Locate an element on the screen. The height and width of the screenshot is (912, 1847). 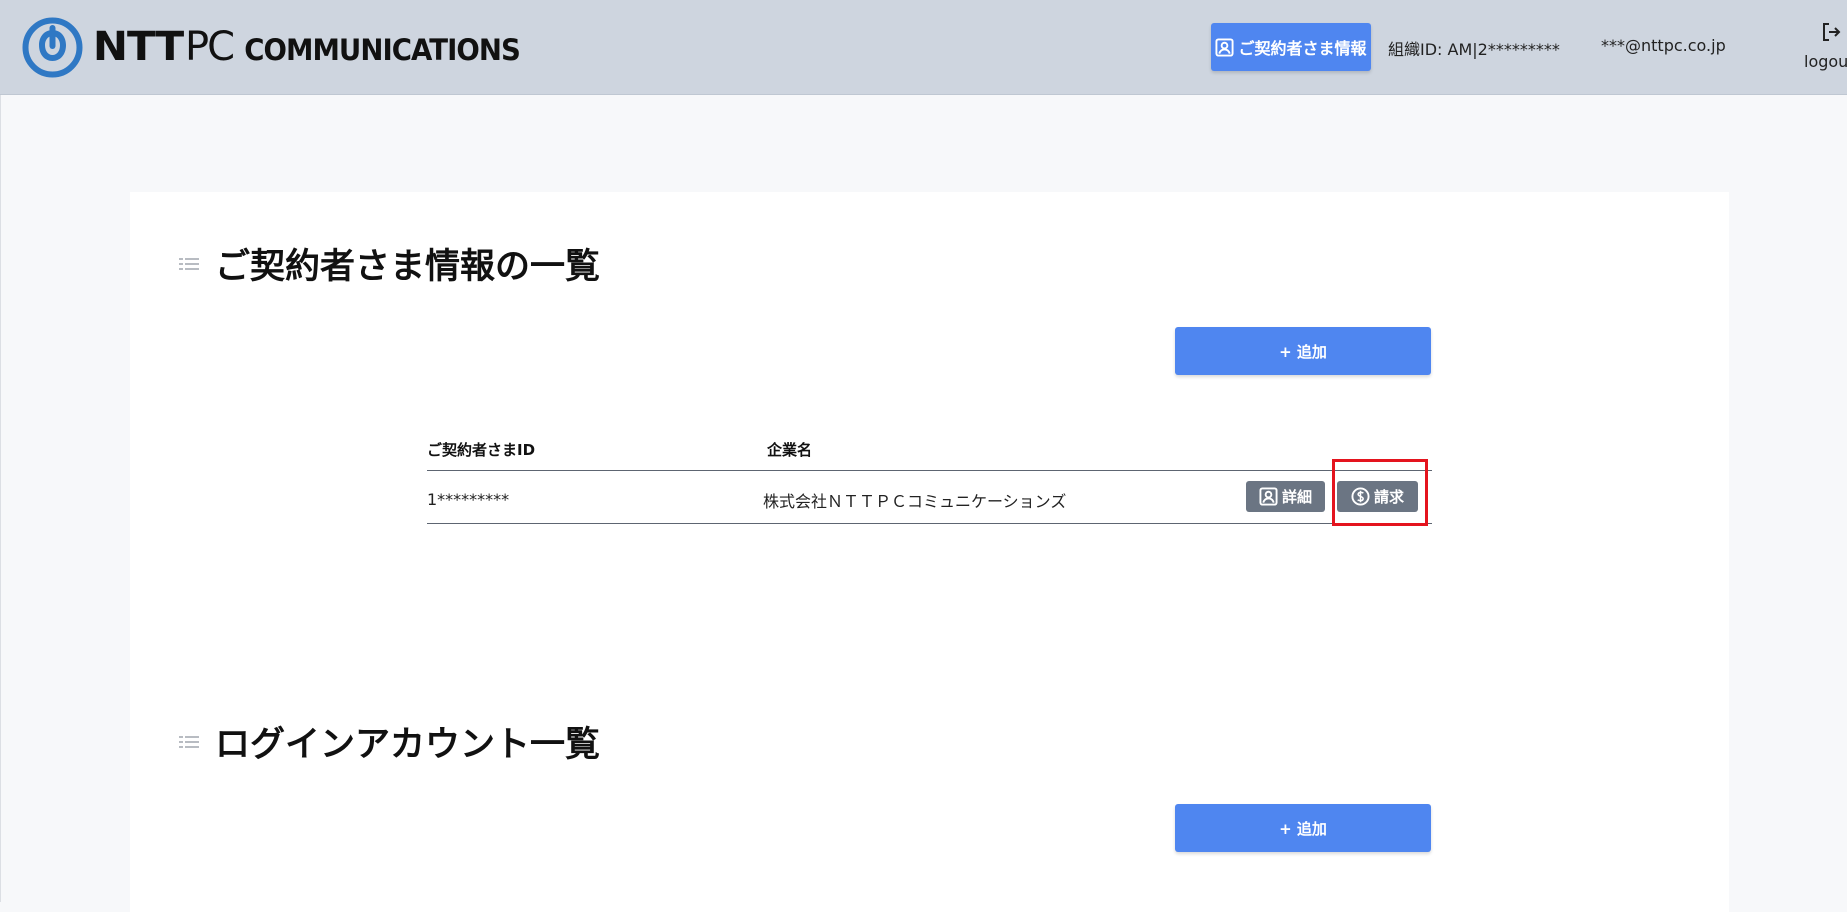
logout-label: logout is located at coordinates (1825, 61).